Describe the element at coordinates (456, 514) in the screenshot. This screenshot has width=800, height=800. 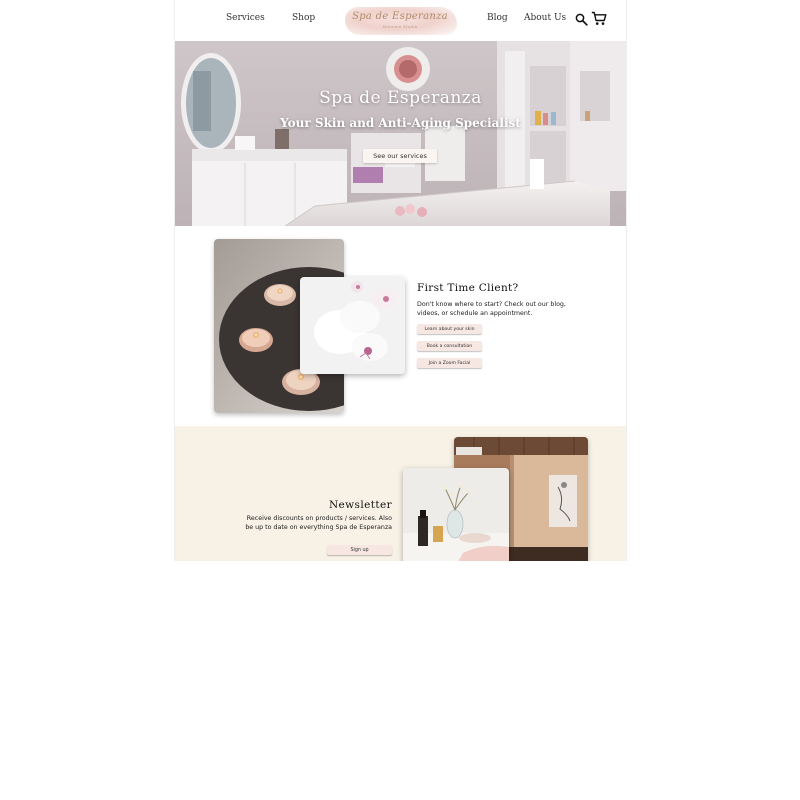
I see `vase-flowers-image` at that location.